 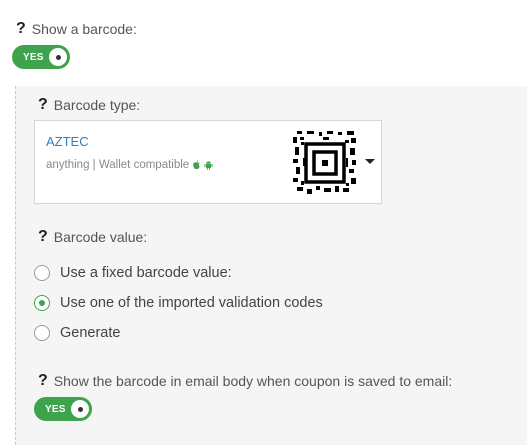 I want to click on show-barcode-label: Show a barcode:, so click(x=84, y=29).